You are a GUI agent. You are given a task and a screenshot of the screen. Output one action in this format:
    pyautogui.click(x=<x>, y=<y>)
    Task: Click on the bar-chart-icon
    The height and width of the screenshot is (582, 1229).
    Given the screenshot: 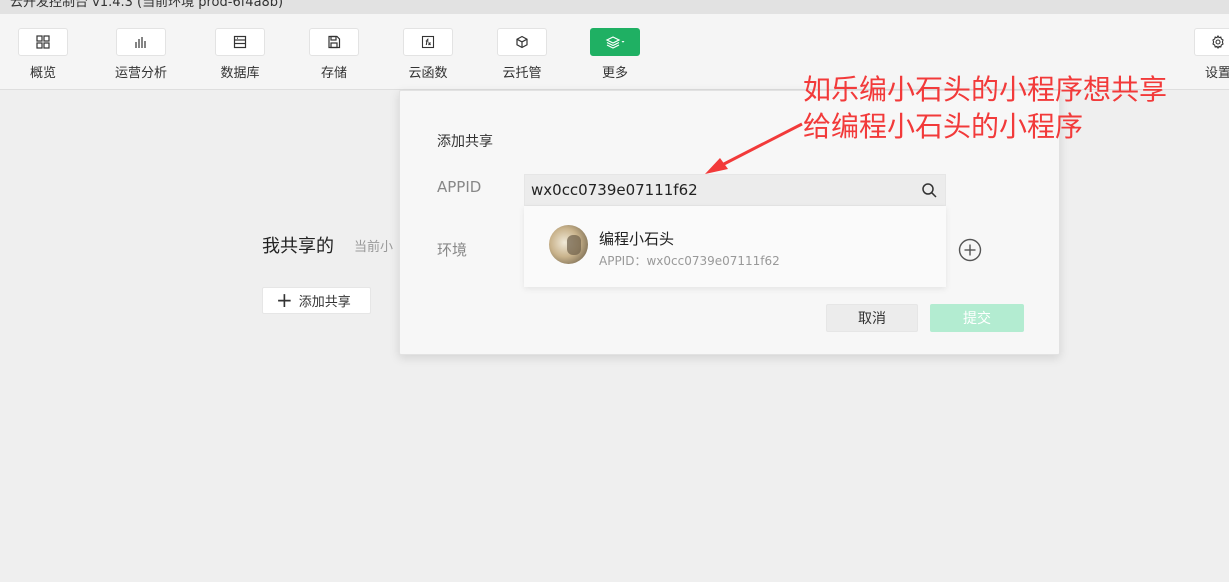 What is the action you would take?
    pyautogui.click(x=140, y=42)
    